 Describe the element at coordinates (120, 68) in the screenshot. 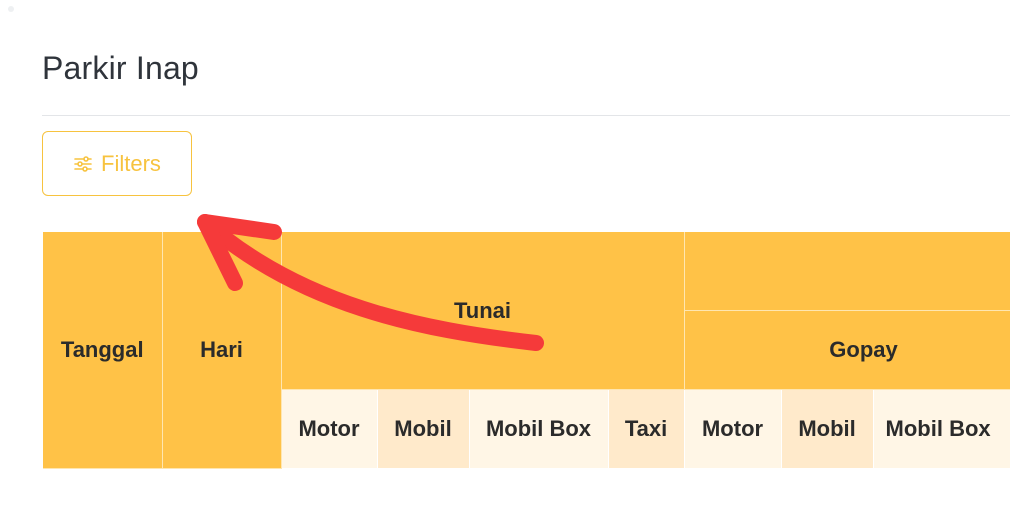

I see `page-title: Parkir Inap` at that location.